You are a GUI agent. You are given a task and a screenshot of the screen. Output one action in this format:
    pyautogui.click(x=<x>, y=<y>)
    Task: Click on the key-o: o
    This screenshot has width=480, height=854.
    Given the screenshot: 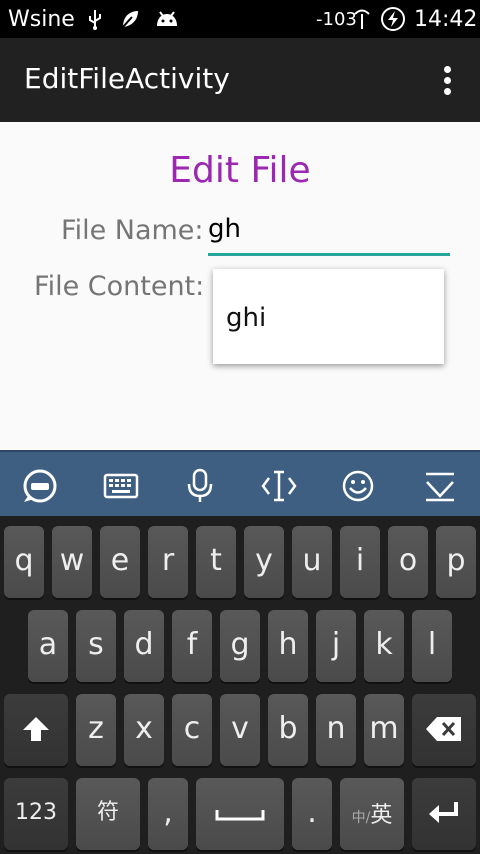 What is the action you would take?
    pyautogui.click(x=408, y=562)
    